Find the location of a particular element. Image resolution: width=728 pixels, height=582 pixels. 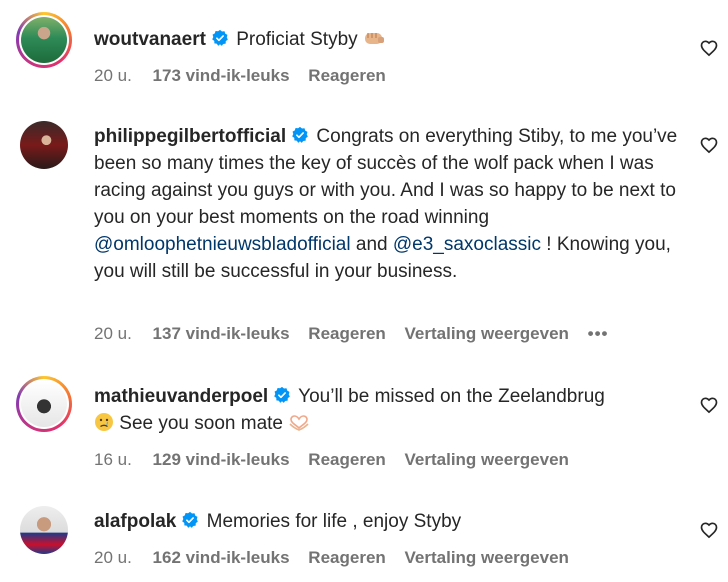

avatar-mathieuvanderpoel is located at coordinates (44, 404).